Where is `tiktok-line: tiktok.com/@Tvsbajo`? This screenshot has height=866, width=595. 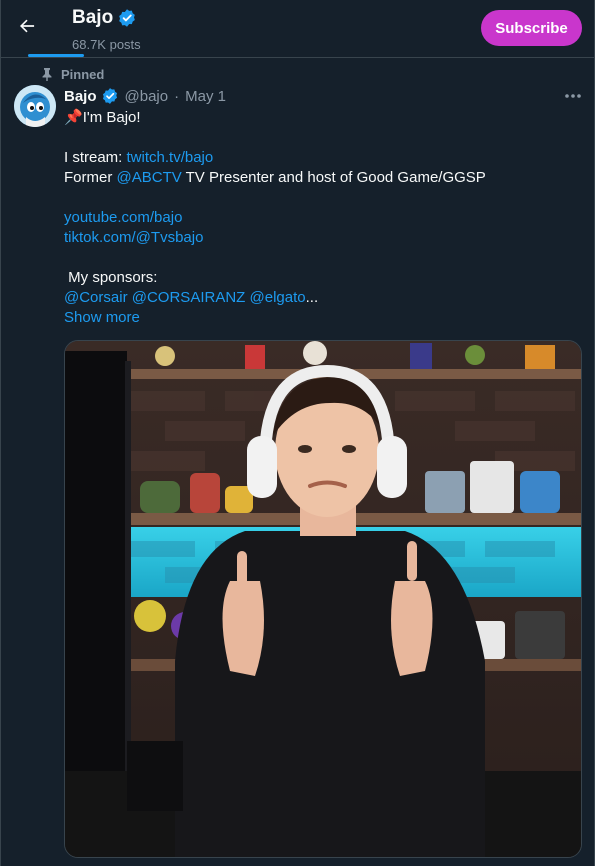
tiktok-line: tiktok.com/@Tvsbajo is located at coordinates (324, 238).